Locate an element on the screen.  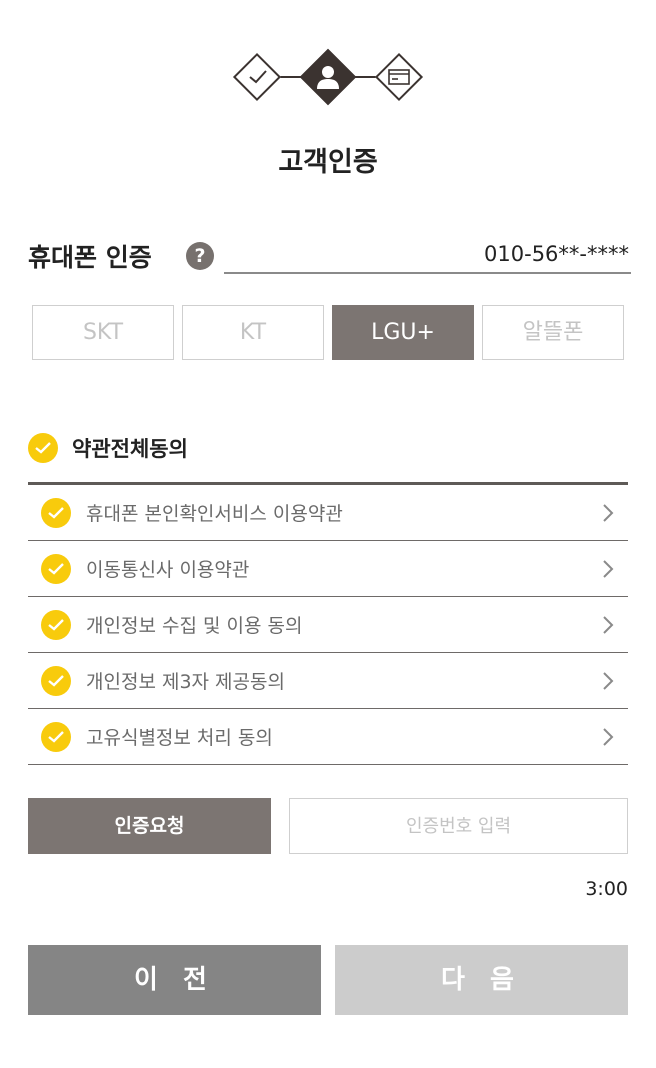
next-button: 다 음 is located at coordinates (481, 980).